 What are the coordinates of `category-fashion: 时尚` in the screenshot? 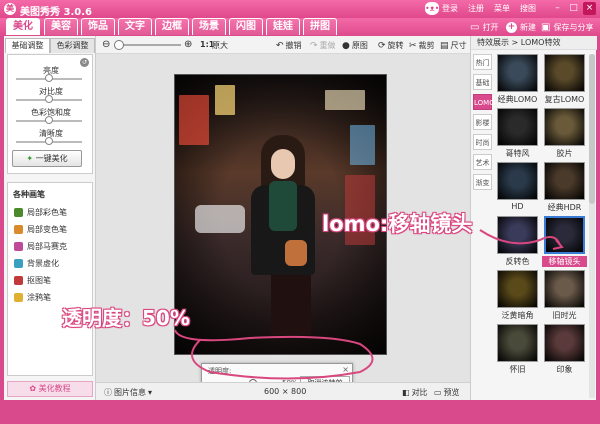 It's located at (482, 142).